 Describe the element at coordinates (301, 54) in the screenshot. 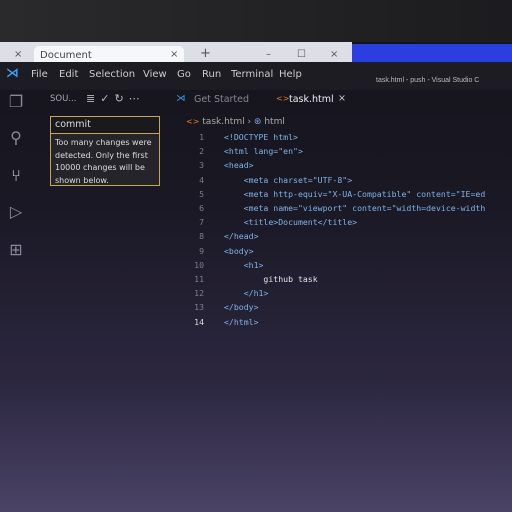

I see `maximize-button: ☐` at that location.